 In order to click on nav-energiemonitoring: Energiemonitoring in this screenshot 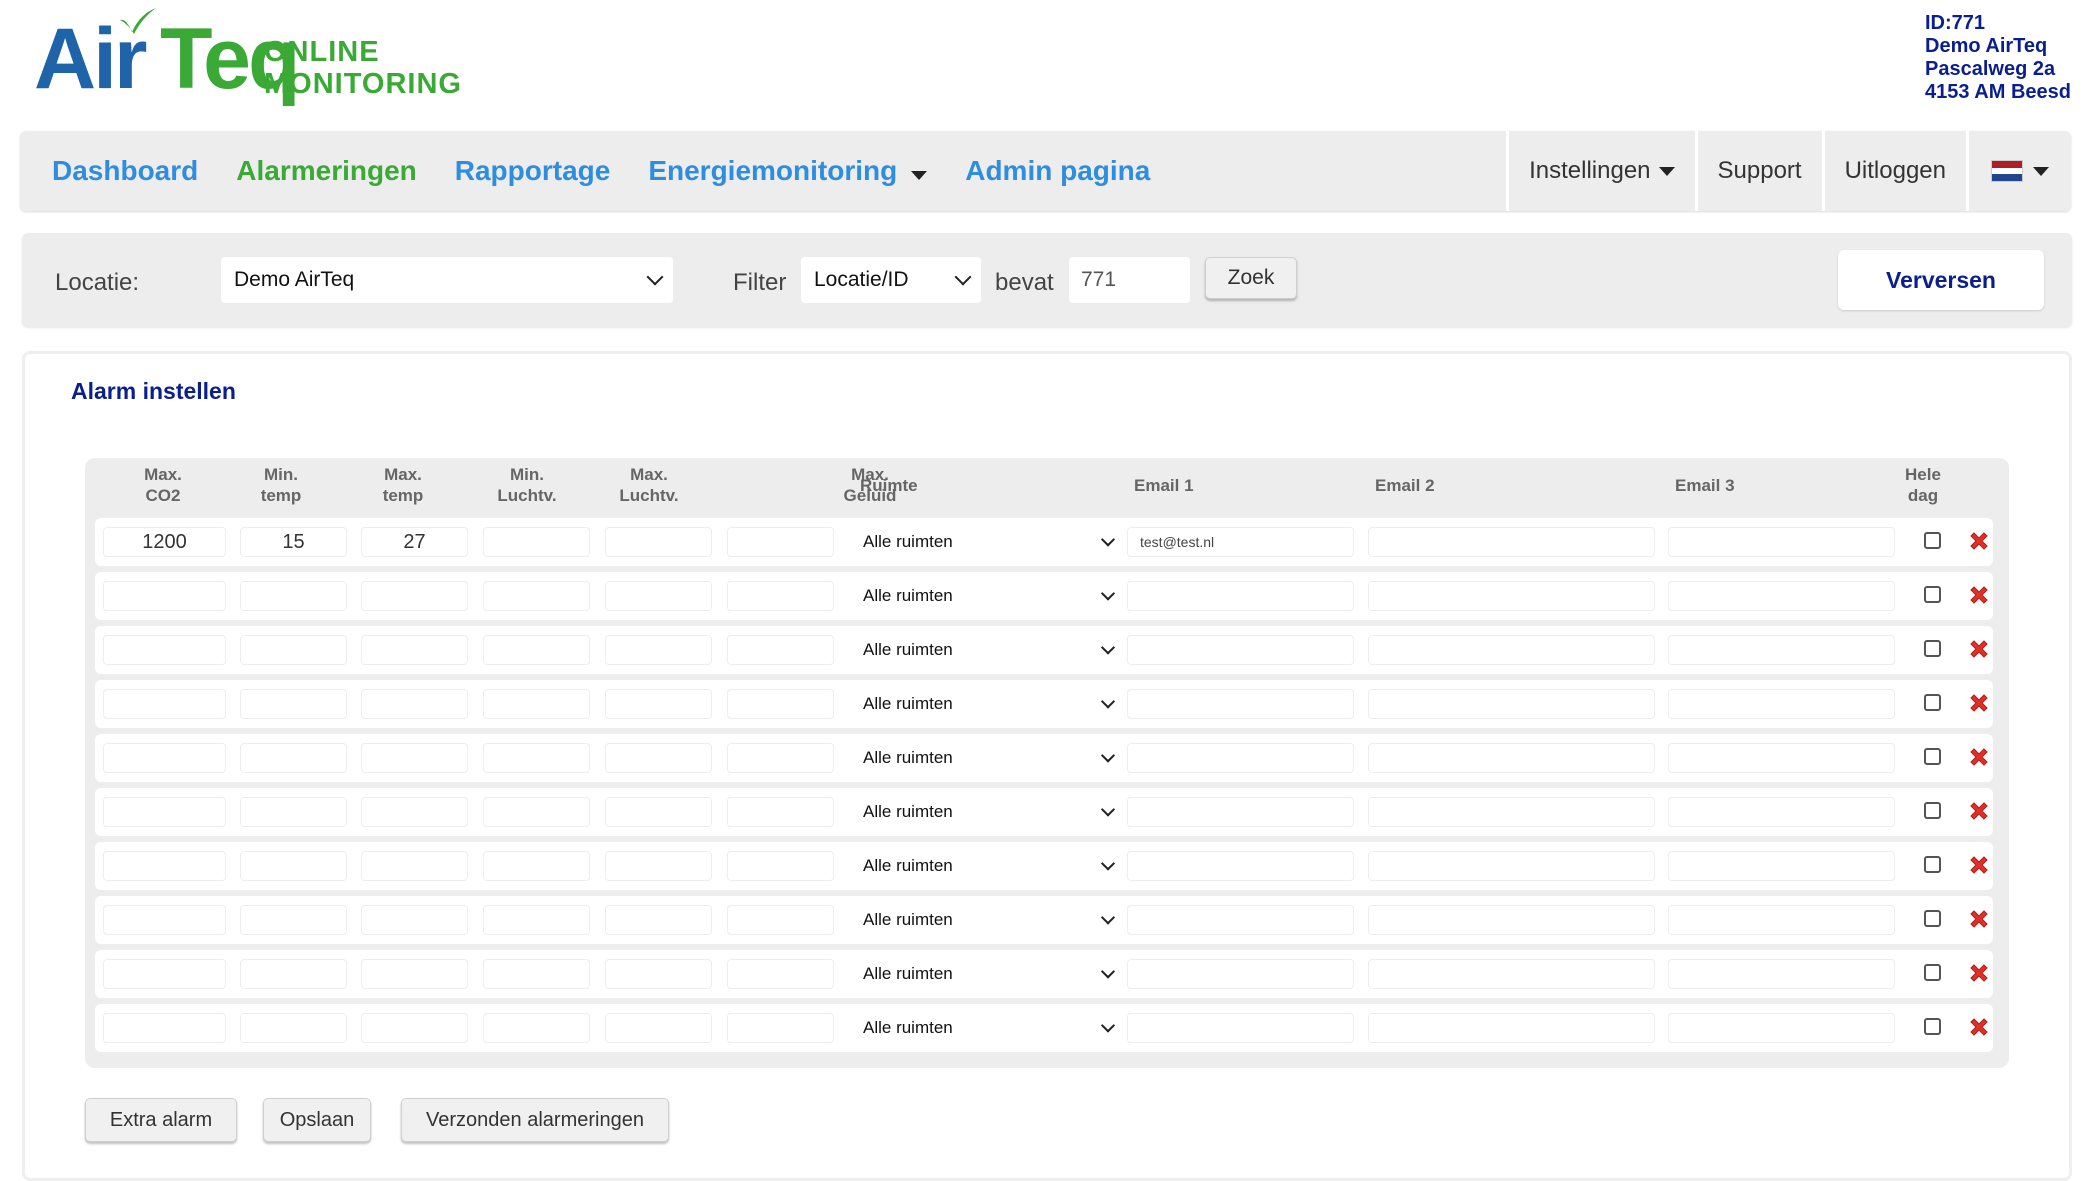, I will do `click(772, 170)`.